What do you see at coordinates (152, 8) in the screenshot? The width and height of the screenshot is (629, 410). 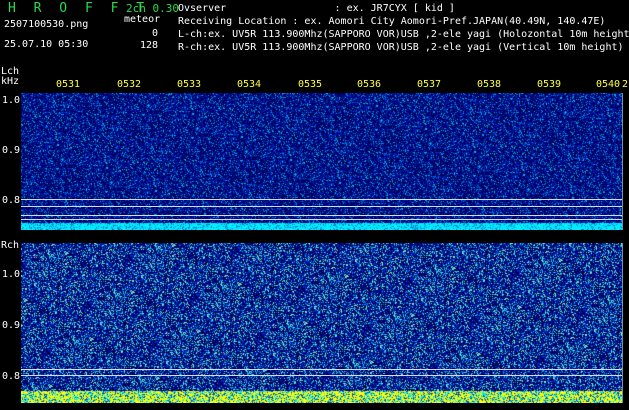 I see `version-label: 2ch 0.30` at bounding box center [152, 8].